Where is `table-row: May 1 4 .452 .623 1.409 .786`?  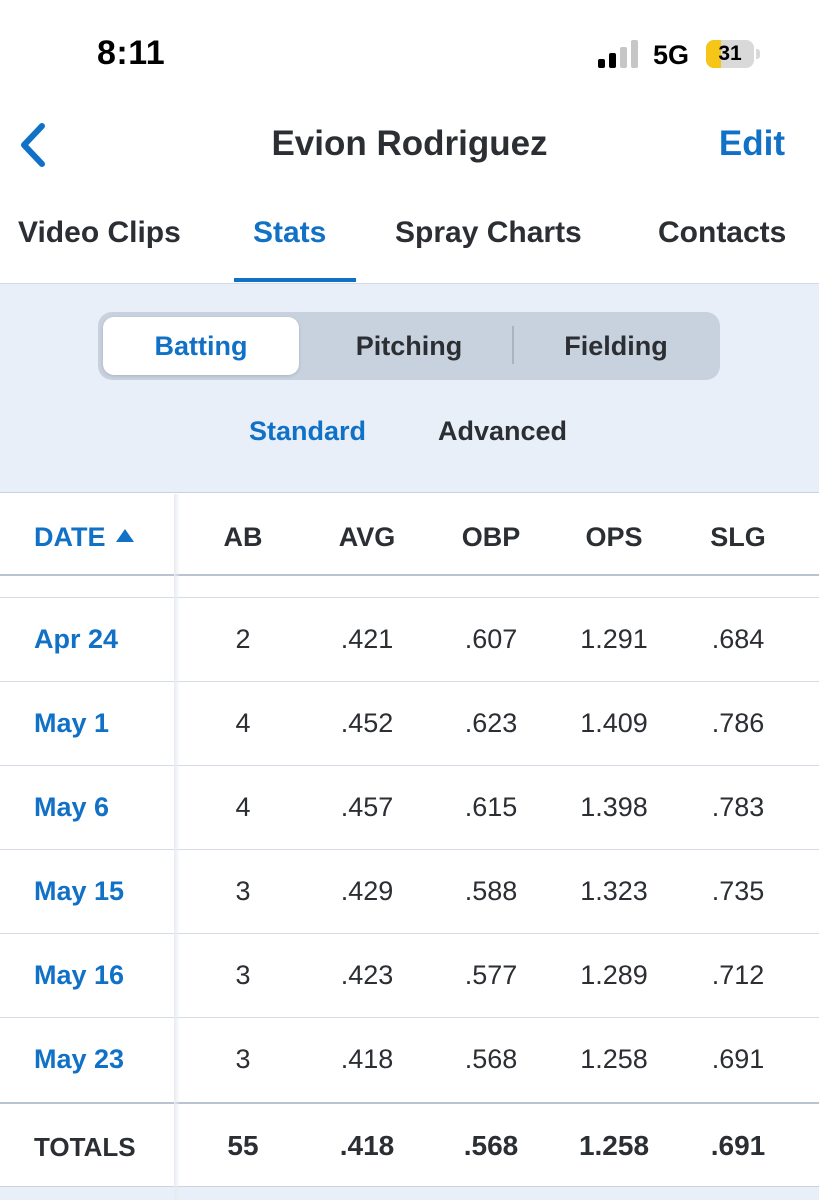 table-row: May 1 4 .452 .623 1.409 .786 is located at coordinates (409, 724).